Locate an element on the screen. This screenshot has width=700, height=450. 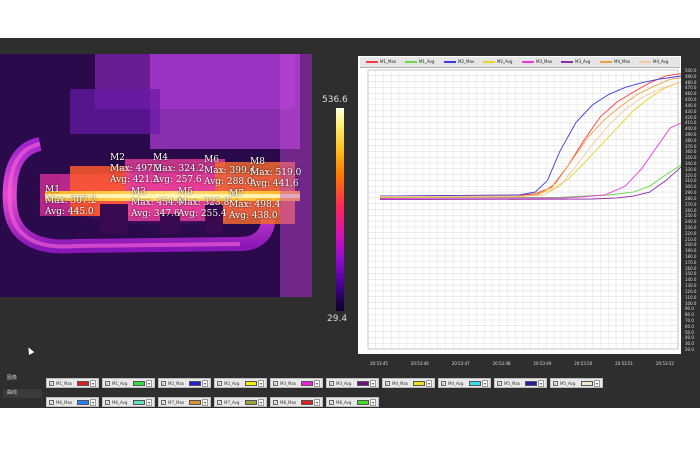
marker-name: M8 is located at coordinates (257, 162).